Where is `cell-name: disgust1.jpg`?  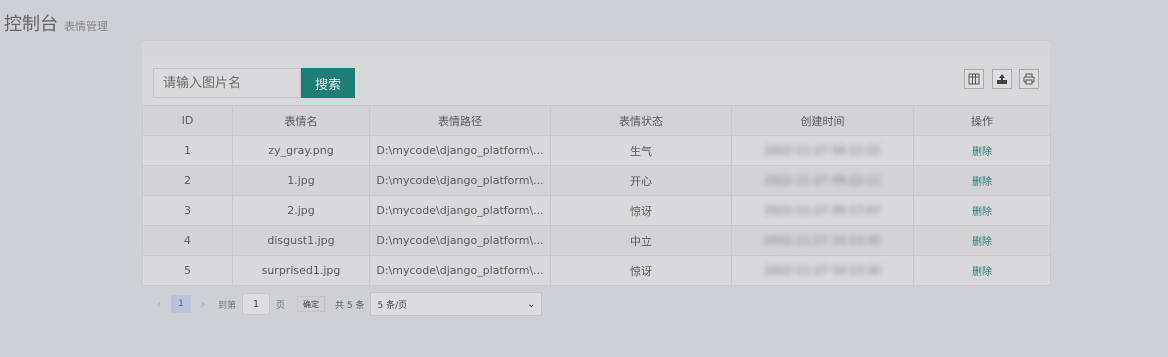
cell-name: disgust1.jpg is located at coordinates (301, 240).